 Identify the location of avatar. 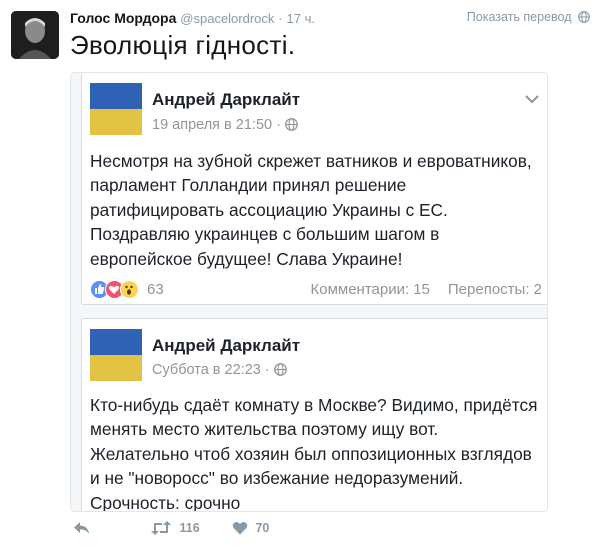
(35, 35).